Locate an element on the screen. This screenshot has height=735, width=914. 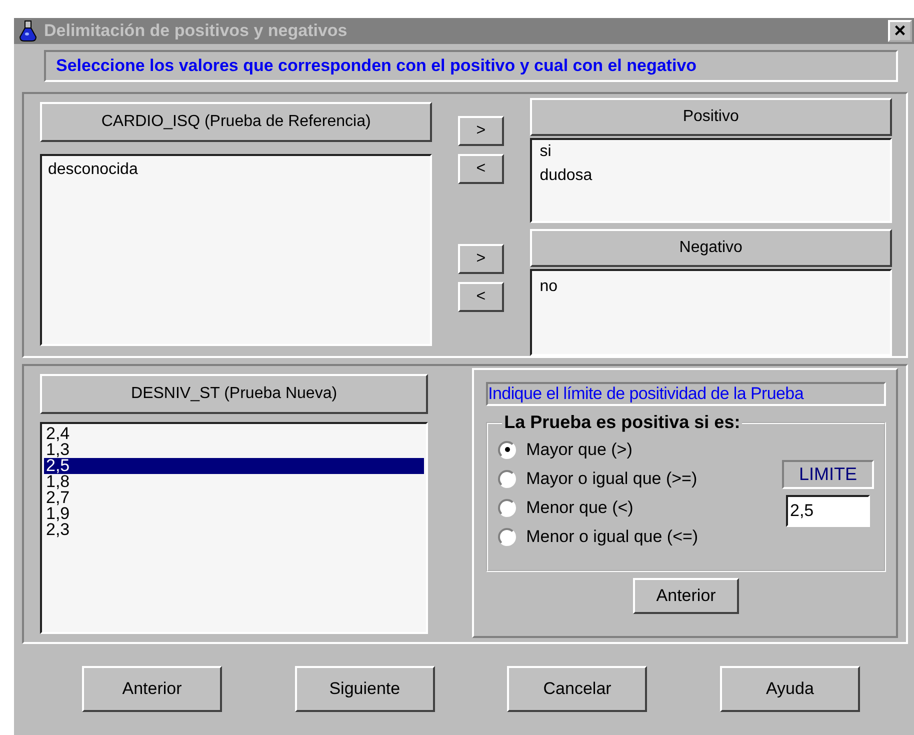
limit-field: 2,5 is located at coordinates (828, 511).